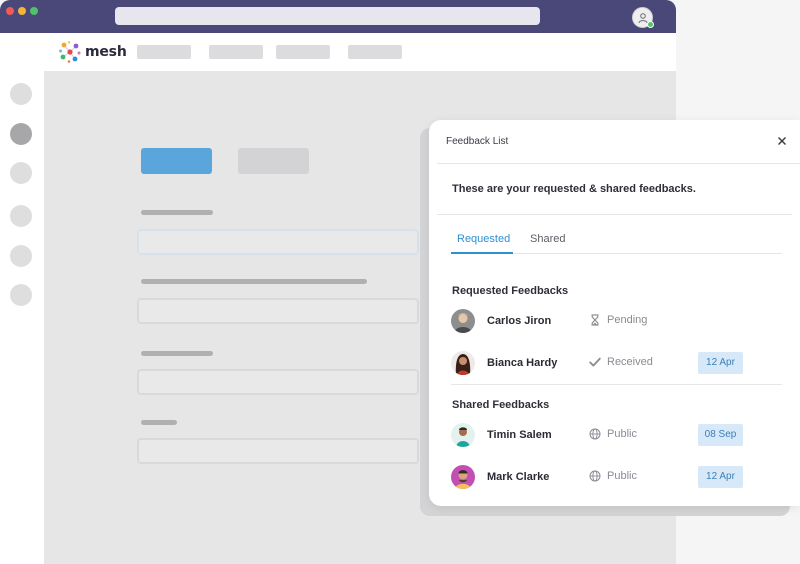 This screenshot has height=564, width=800. I want to click on active-tab-indicator, so click(482, 253).